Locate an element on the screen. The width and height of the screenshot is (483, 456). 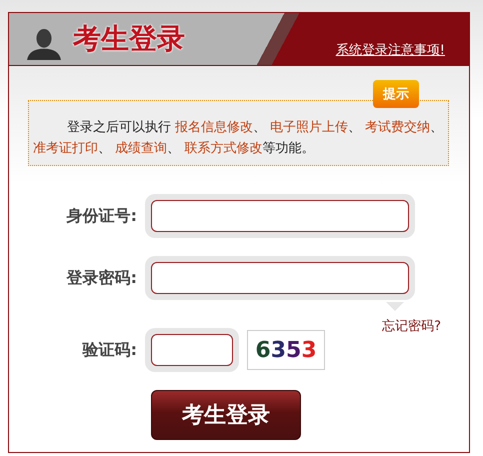
page-title: 考生登录 is located at coordinates (129, 39).